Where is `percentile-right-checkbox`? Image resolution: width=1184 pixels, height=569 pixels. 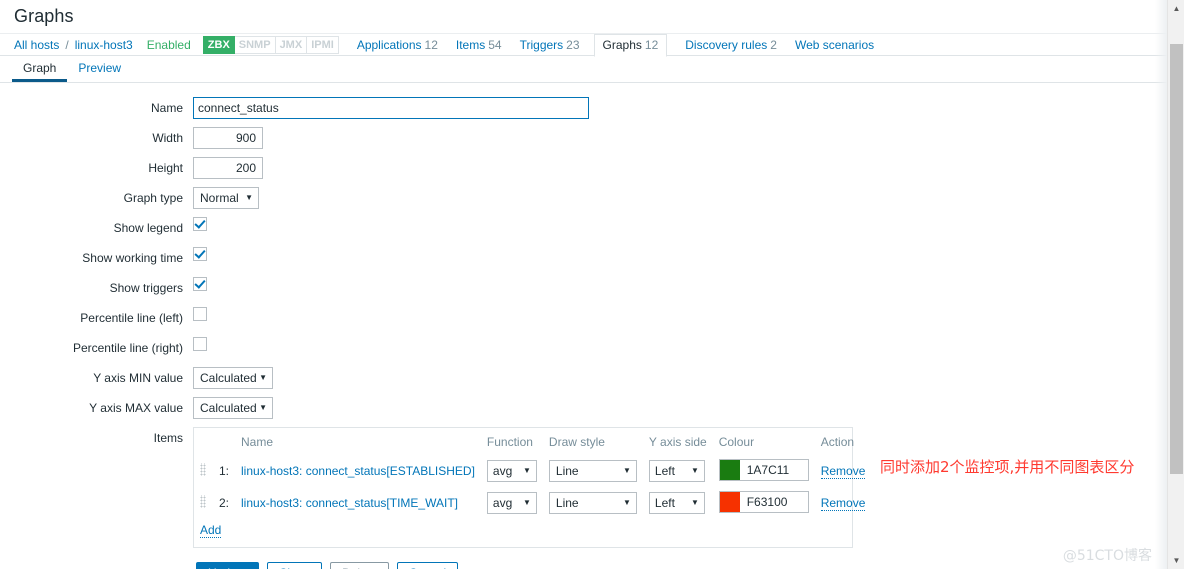 percentile-right-checkbox is located at coordinates (200, 344).